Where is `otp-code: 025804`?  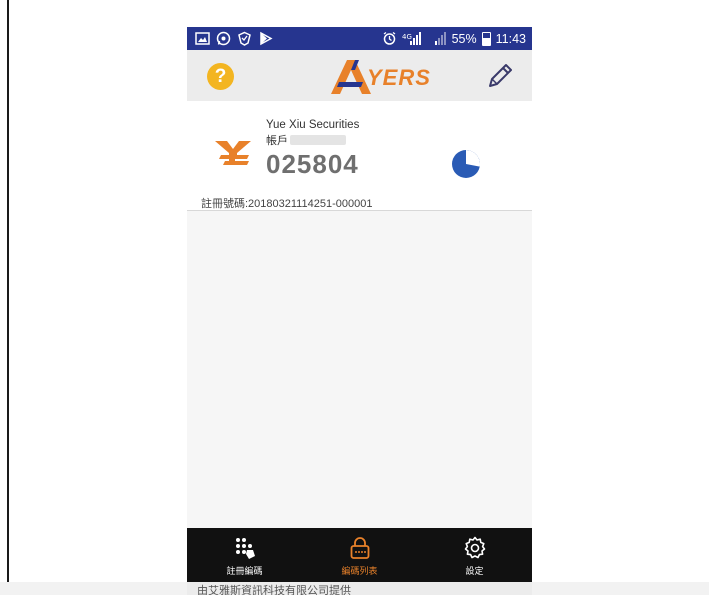
otp-code: 025804 is located at coordinates (312, 164).